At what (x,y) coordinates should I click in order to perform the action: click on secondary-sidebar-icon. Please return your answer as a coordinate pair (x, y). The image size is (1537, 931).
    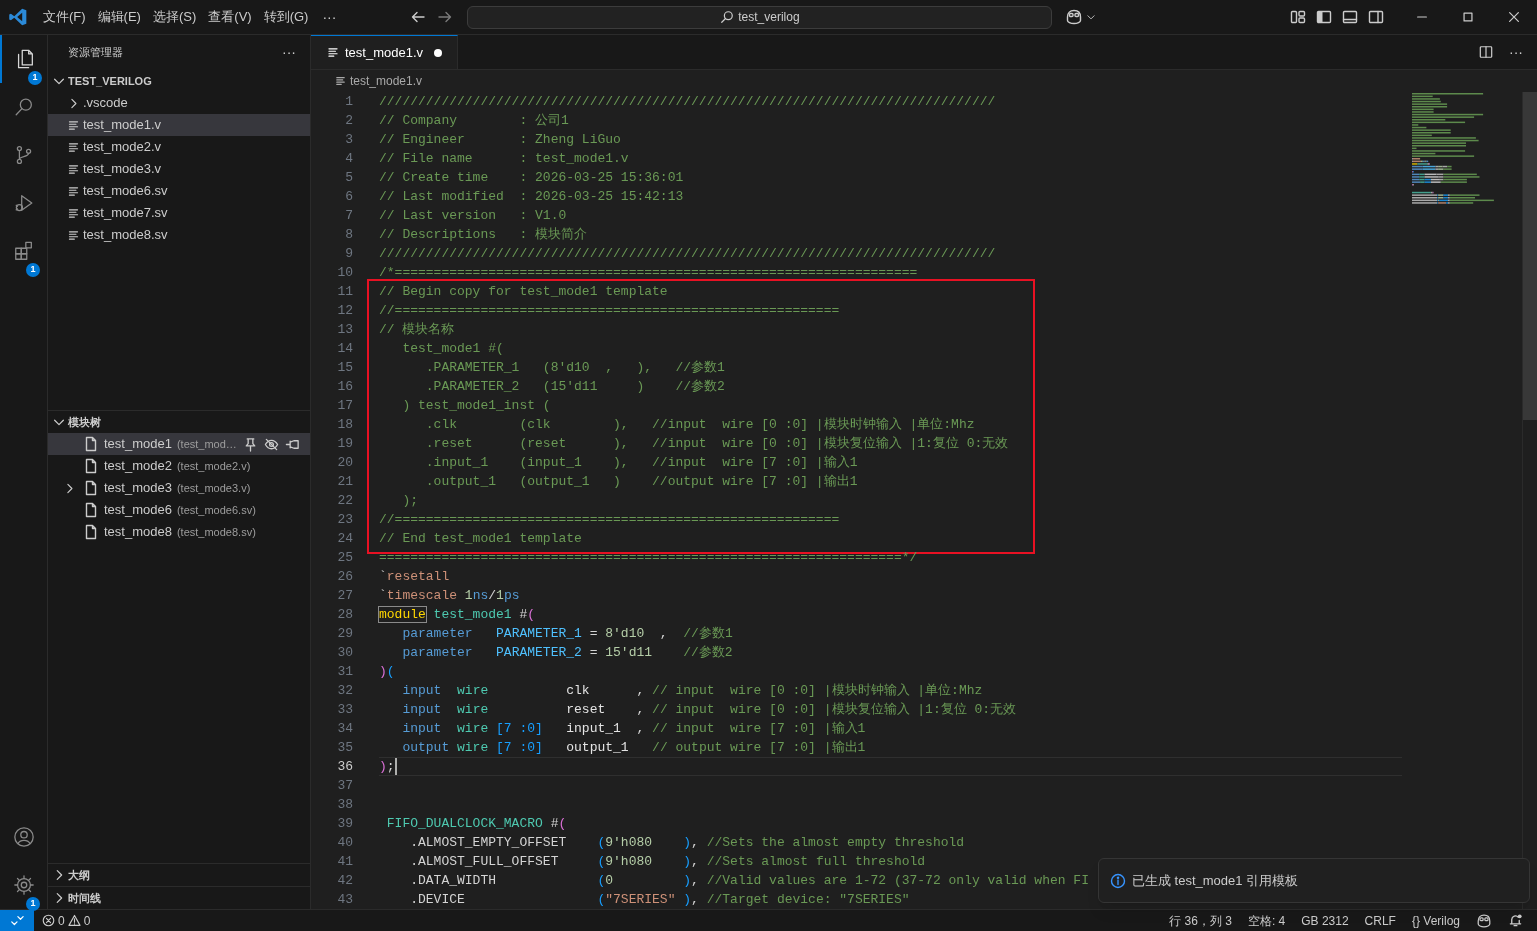
    Looking at the image, I should click on (1376, 17).